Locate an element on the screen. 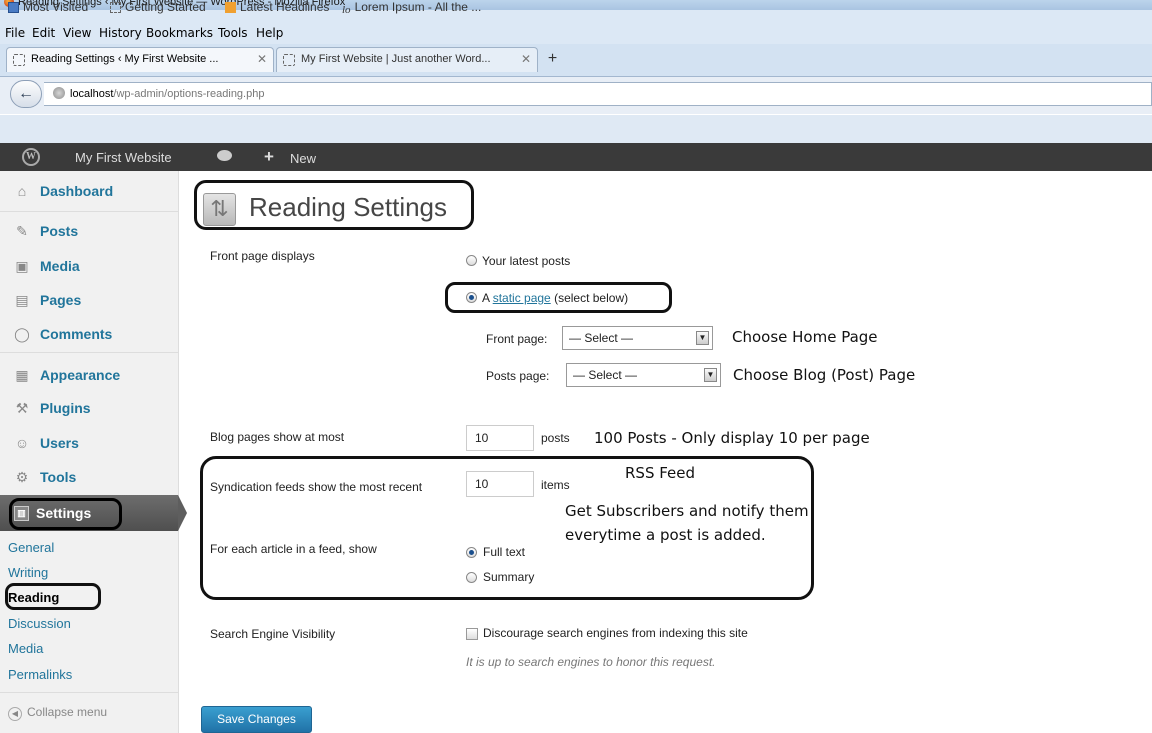 The width and height of the screenshot is (1152, 733). bookmark-label: Getting Started is located at coordinates (165, 7).